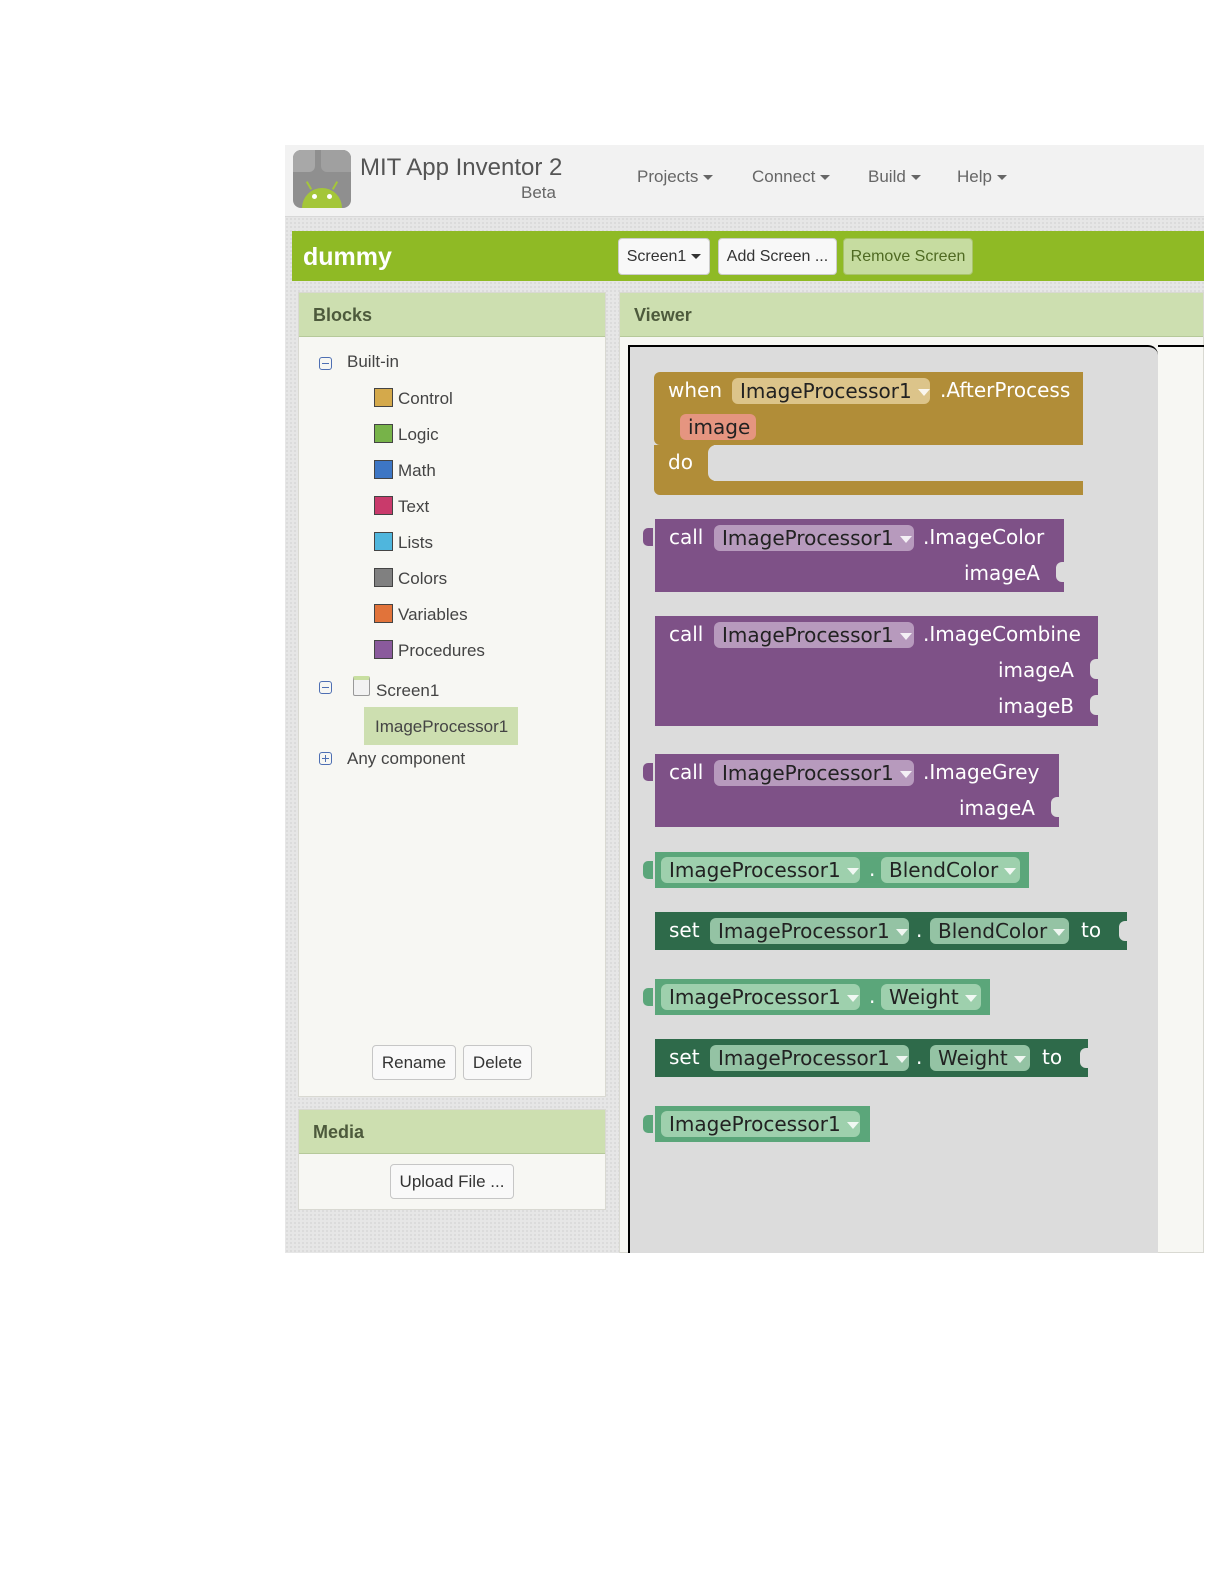 This screenshot has height=1584, width=1224. I want to click on app-subtitle: Beta, so click(538, 192).